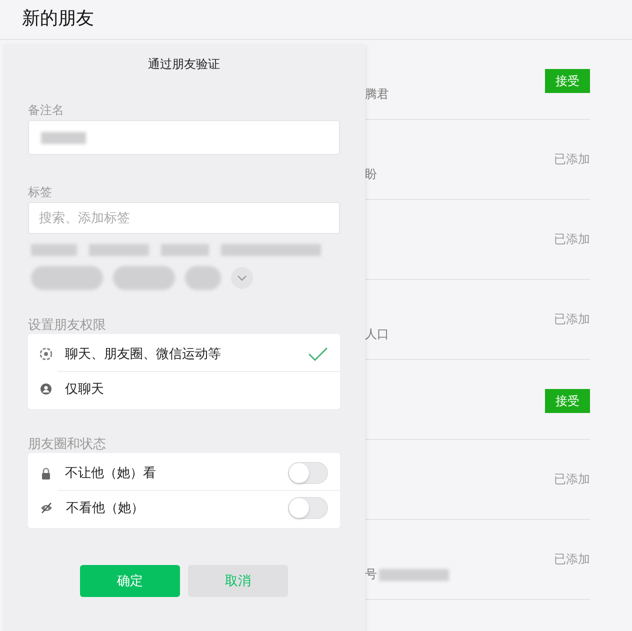  Describe the element at coordinates (377, 334) in the screenshot. I see `request-subtitle: 人口` at that location.